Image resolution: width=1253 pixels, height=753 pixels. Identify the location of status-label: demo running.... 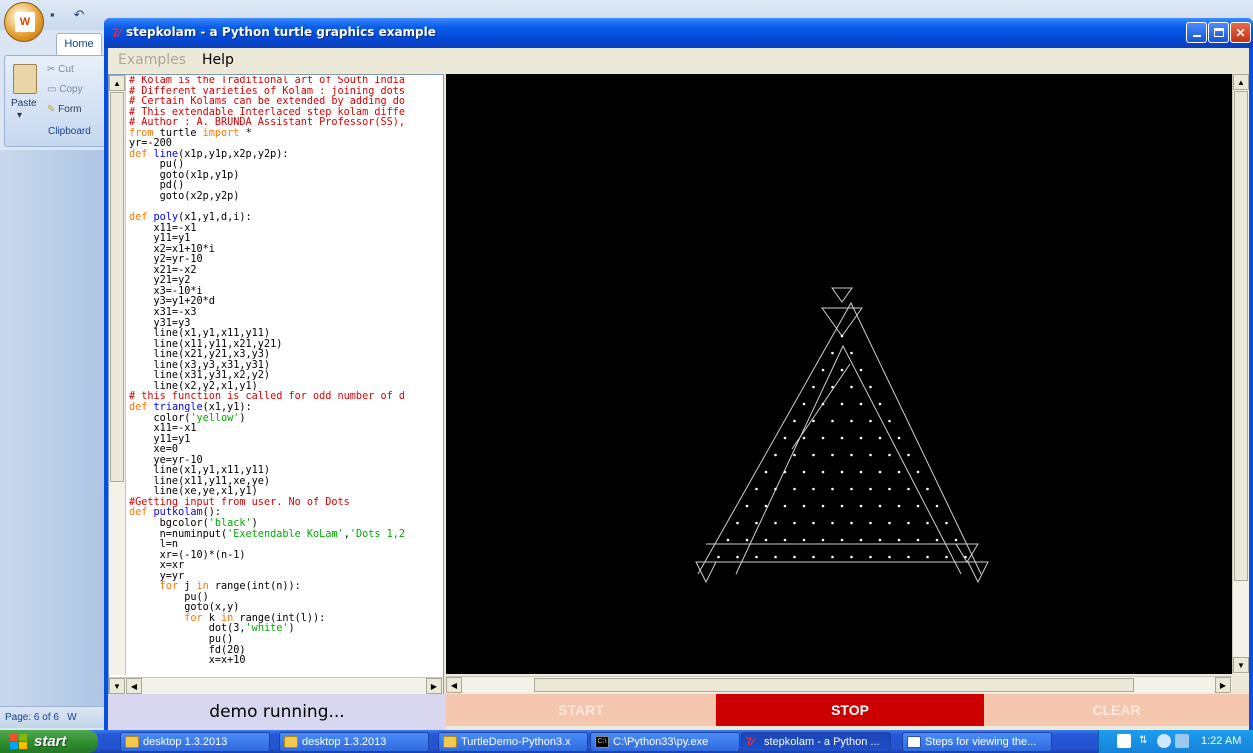
(277, 712).